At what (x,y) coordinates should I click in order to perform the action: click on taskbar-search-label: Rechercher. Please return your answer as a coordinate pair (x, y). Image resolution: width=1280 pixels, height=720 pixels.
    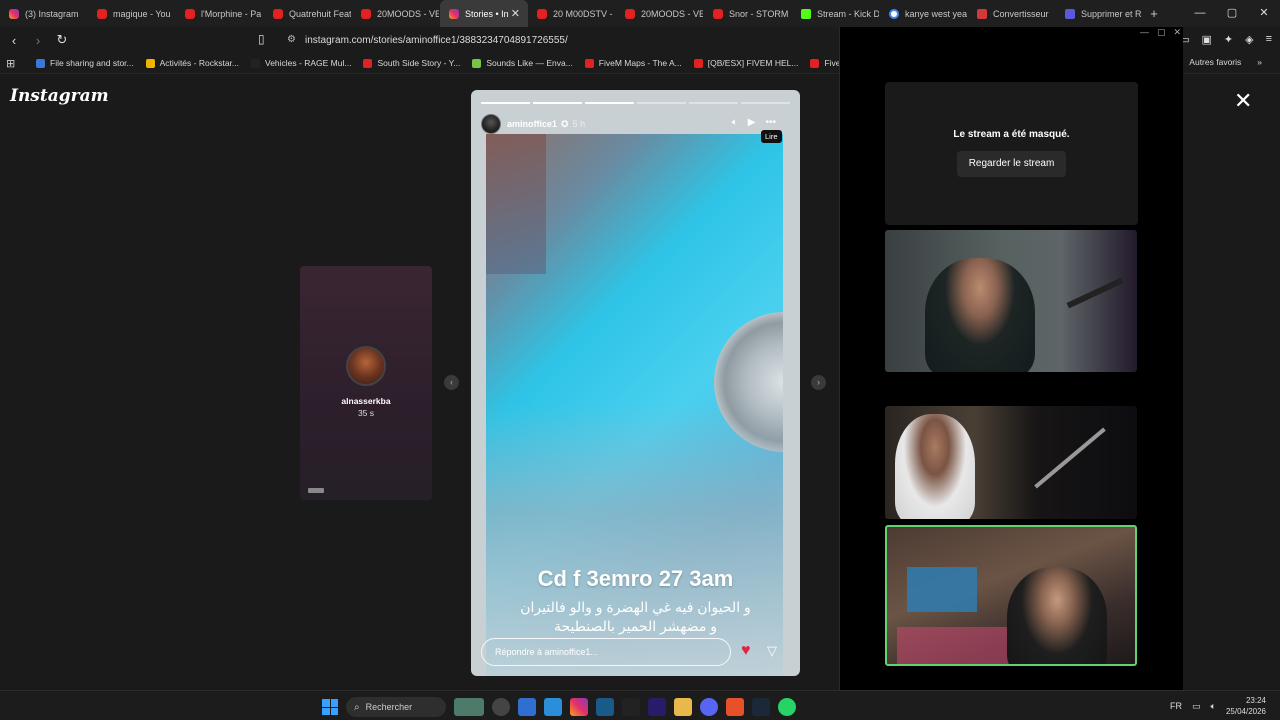
    Looking at the image, I should click on (389, 707).